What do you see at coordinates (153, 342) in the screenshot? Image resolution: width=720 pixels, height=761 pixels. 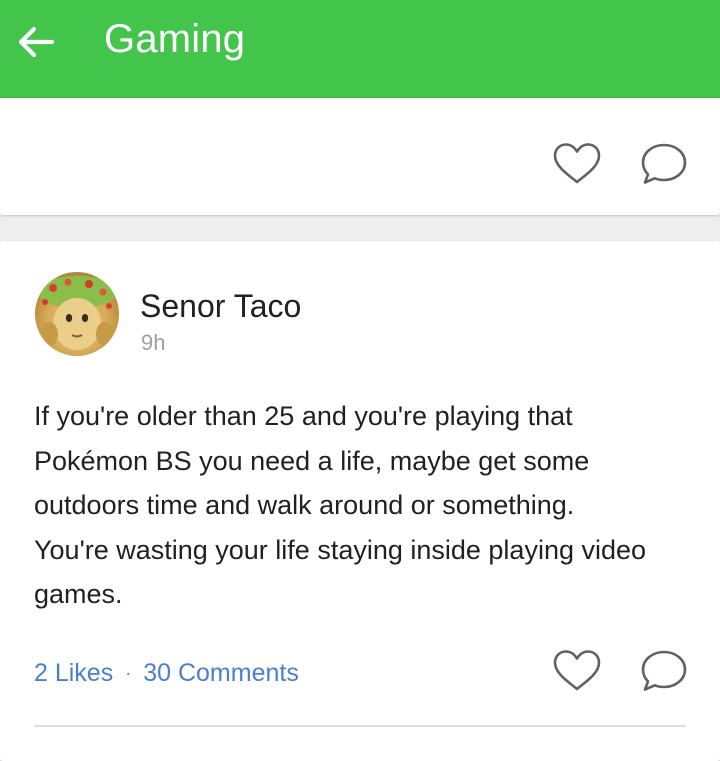 I see `post-timestamp: 9h` at bounding box center [153, 342].